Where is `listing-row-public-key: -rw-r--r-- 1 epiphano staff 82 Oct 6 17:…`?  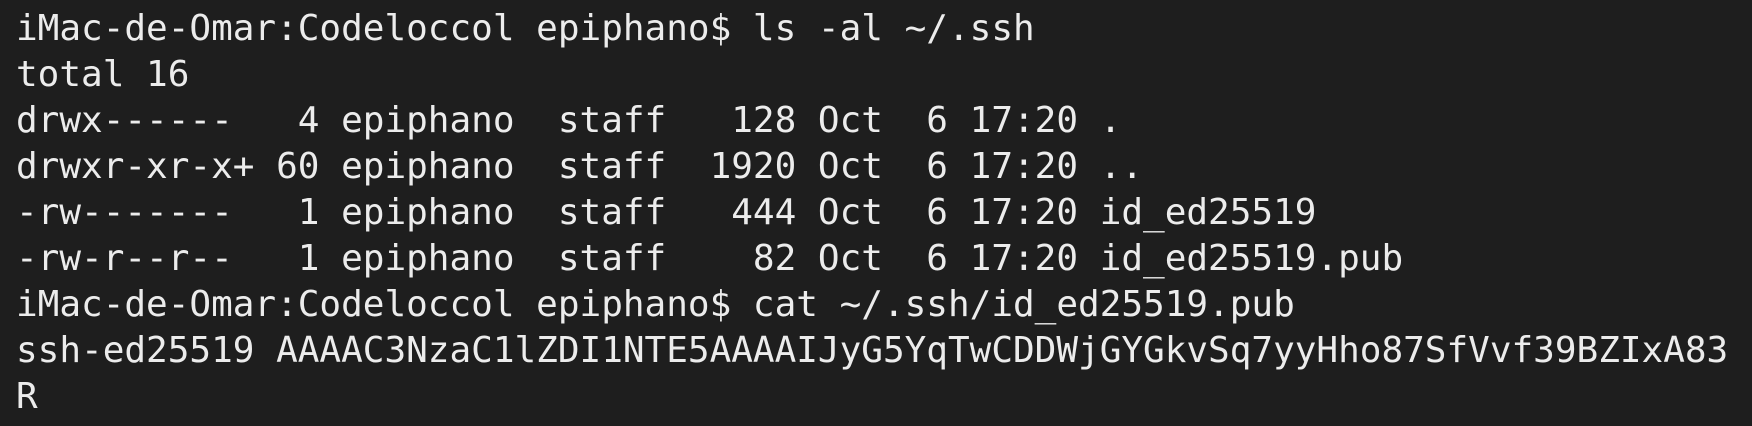
listing-row-public-key: -rw-r--r-- 1 epiphano staff 82 Oct 6 17:… is located at coordinates (710, 258).